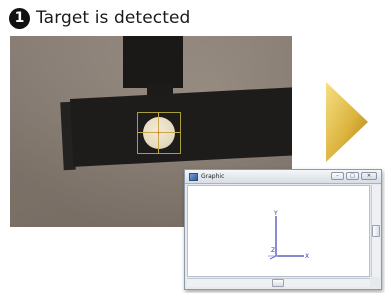 The width and height of the screenshot is (385, 293). I want to click on window-titlebar: Graphic – □ ✕, so click(283, 177).